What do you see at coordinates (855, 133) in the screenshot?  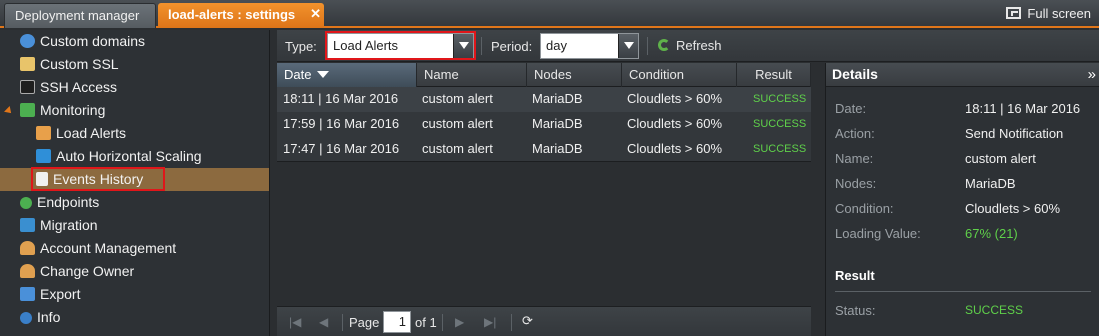 I see `detail-label-action: Action:` at bounding box center [855, 133].